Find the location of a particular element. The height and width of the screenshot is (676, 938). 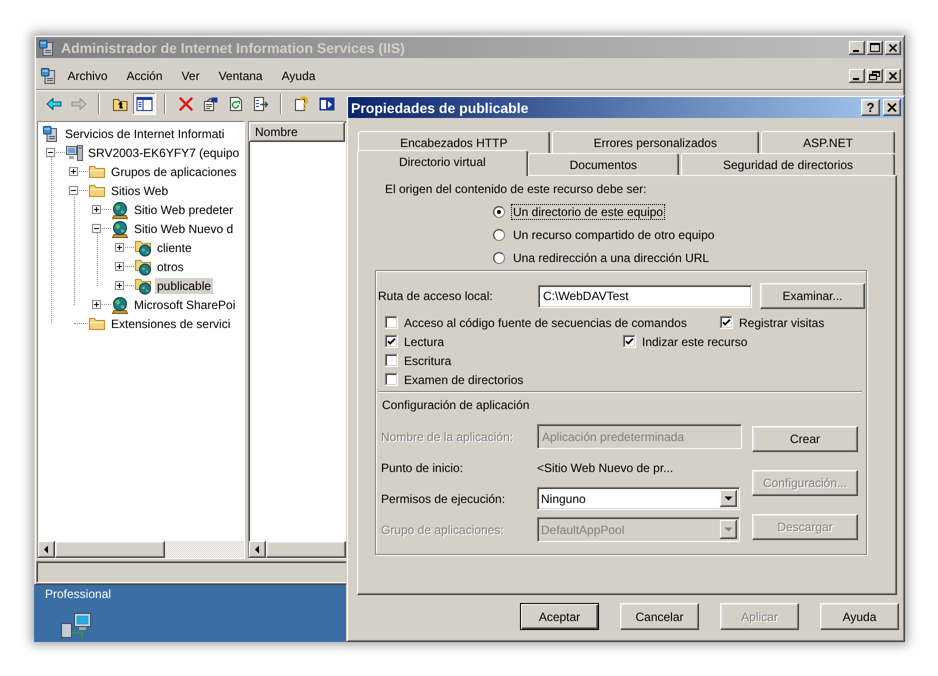

checkbox-label: Acceso al código fuente de secuencias de comandos is located at coordinates (545, 323).